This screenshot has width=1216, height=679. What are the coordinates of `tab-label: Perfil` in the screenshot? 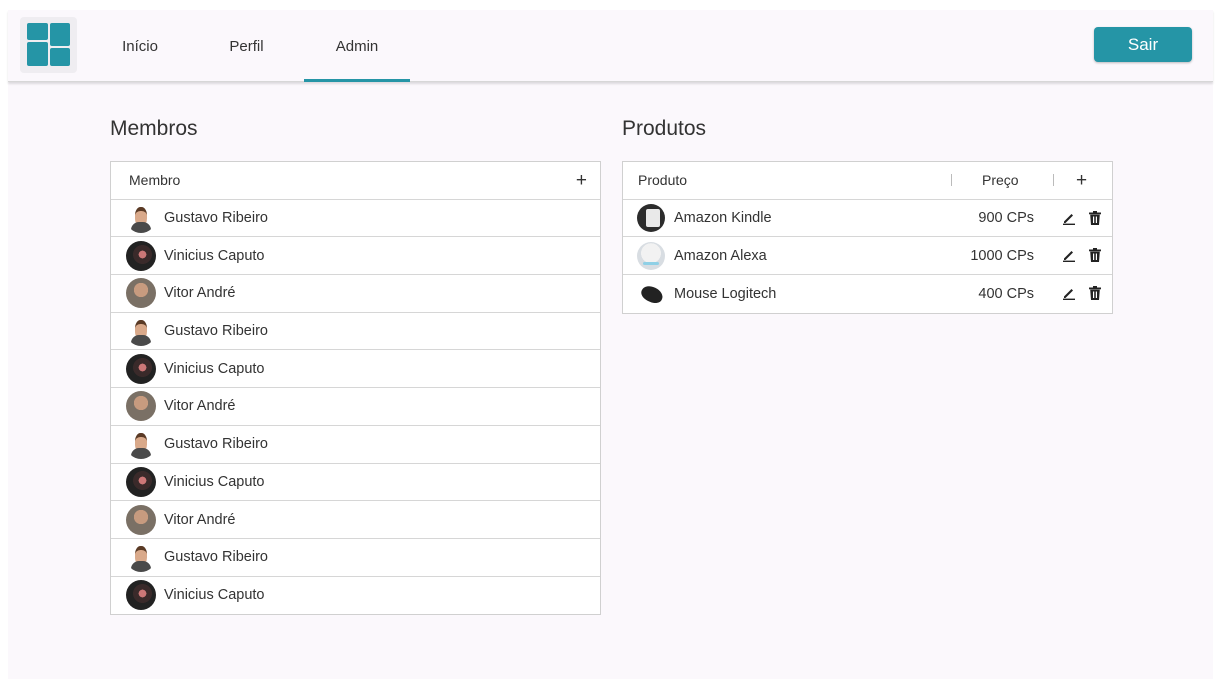 It's located at (246, 46).